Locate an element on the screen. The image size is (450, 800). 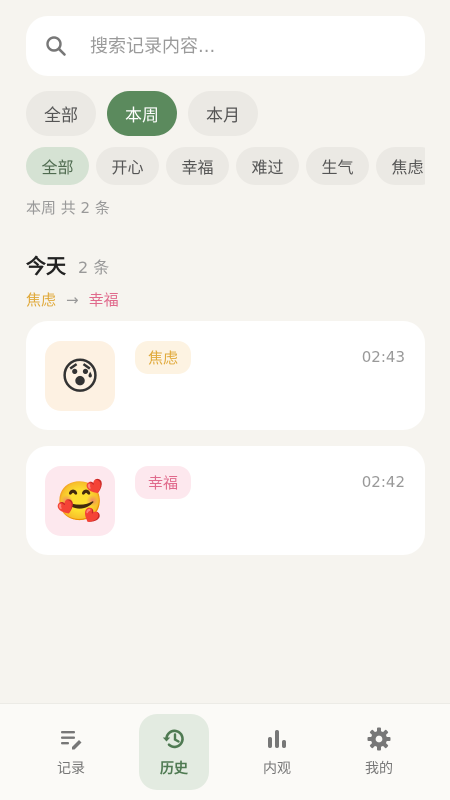
history-icon is located at coordinates (173, 739).